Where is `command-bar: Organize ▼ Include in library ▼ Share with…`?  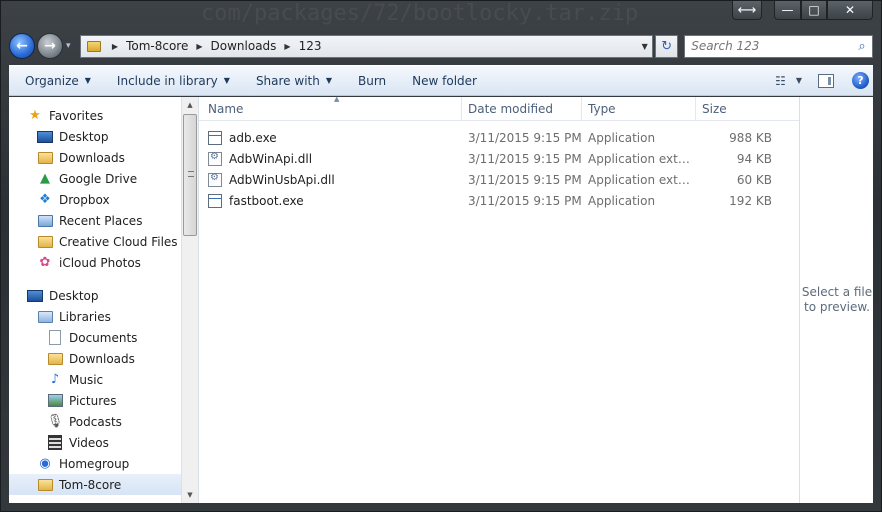 command-bar: Organize ▼ Include in library ▼ Share with… is located at coordinates (441, 80).